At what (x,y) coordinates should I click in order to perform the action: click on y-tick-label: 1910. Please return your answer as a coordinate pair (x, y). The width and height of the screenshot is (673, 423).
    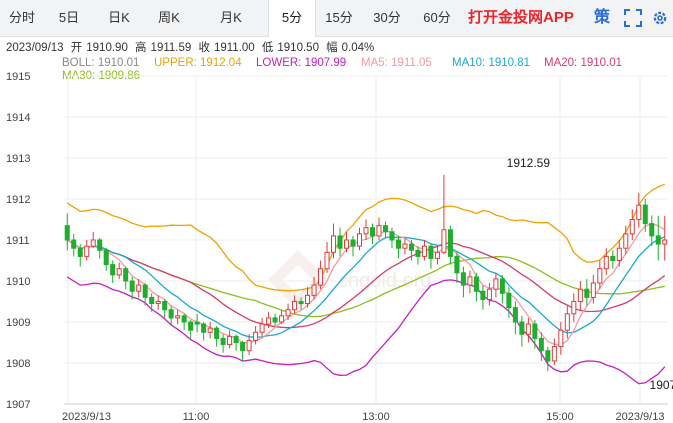
    Looking at the image, I should click on (18, 282).